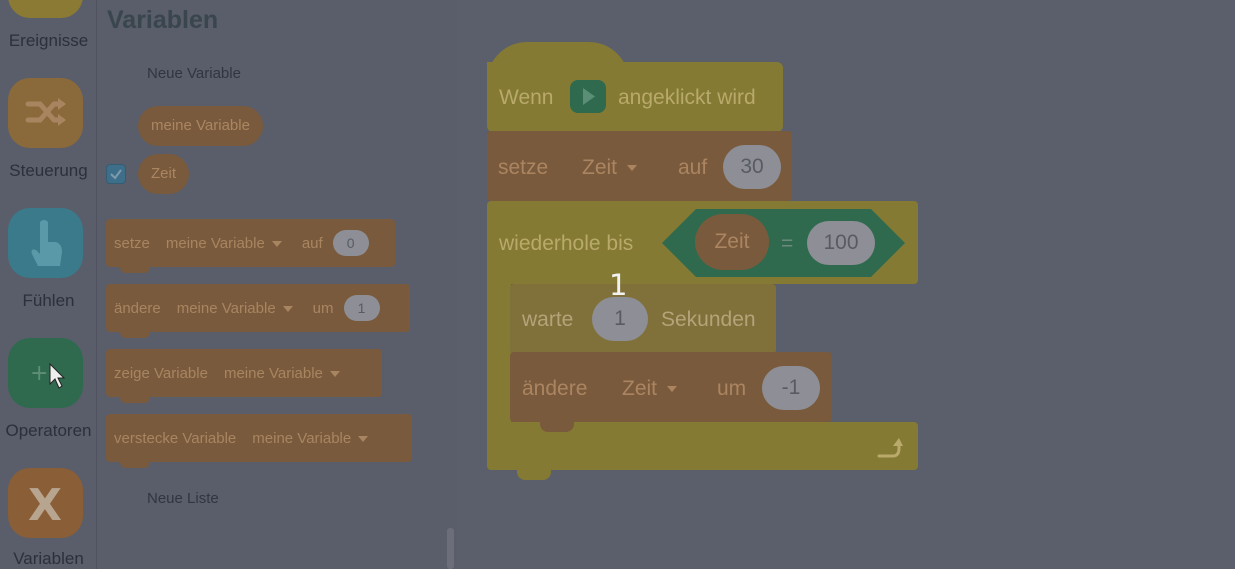 The image size is (1235, 569). I want to click on counter-overlay: 1, so click(618, 285).